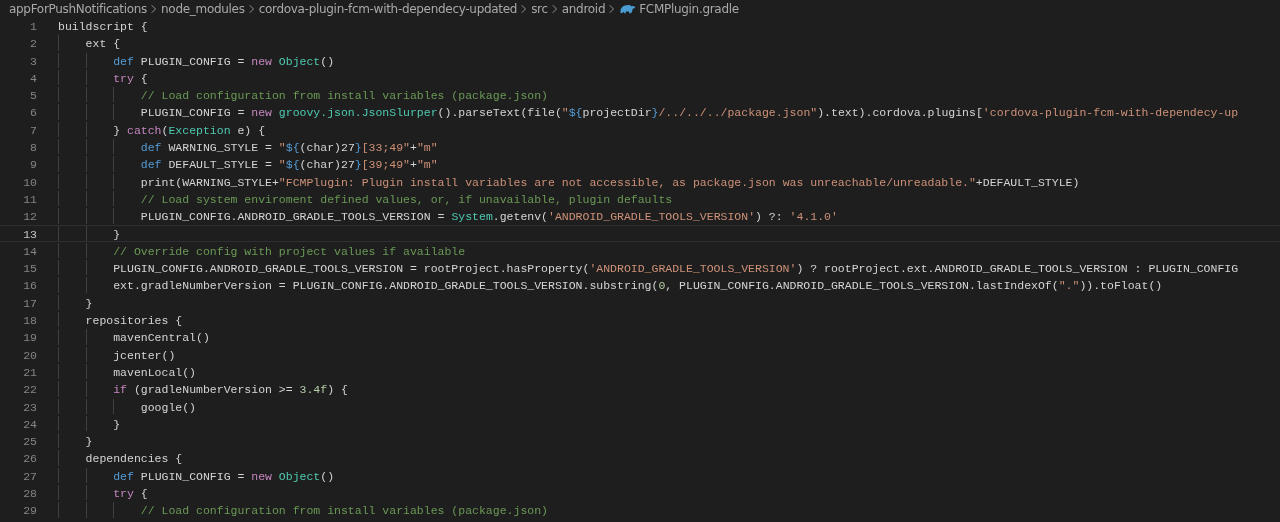  Describe the element at coordinates (30, 199) in the screenshot. I see `line-number: 11` at that location.